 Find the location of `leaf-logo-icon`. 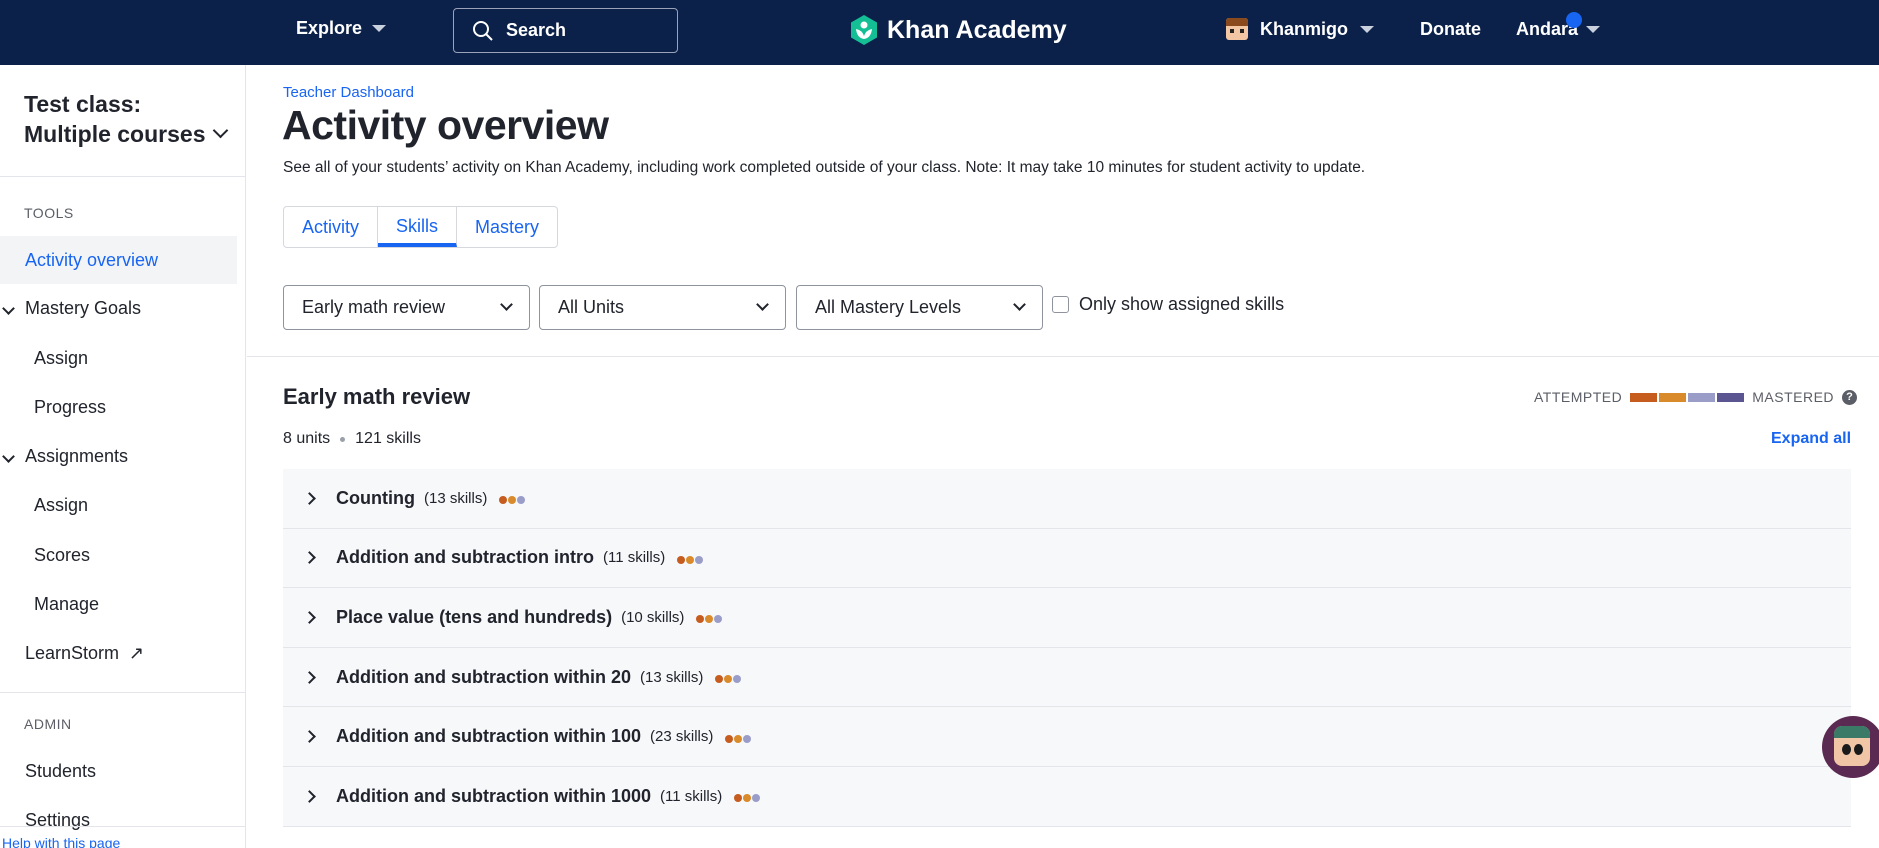

leaf-logo-icon is located at coordinates (864, 30).